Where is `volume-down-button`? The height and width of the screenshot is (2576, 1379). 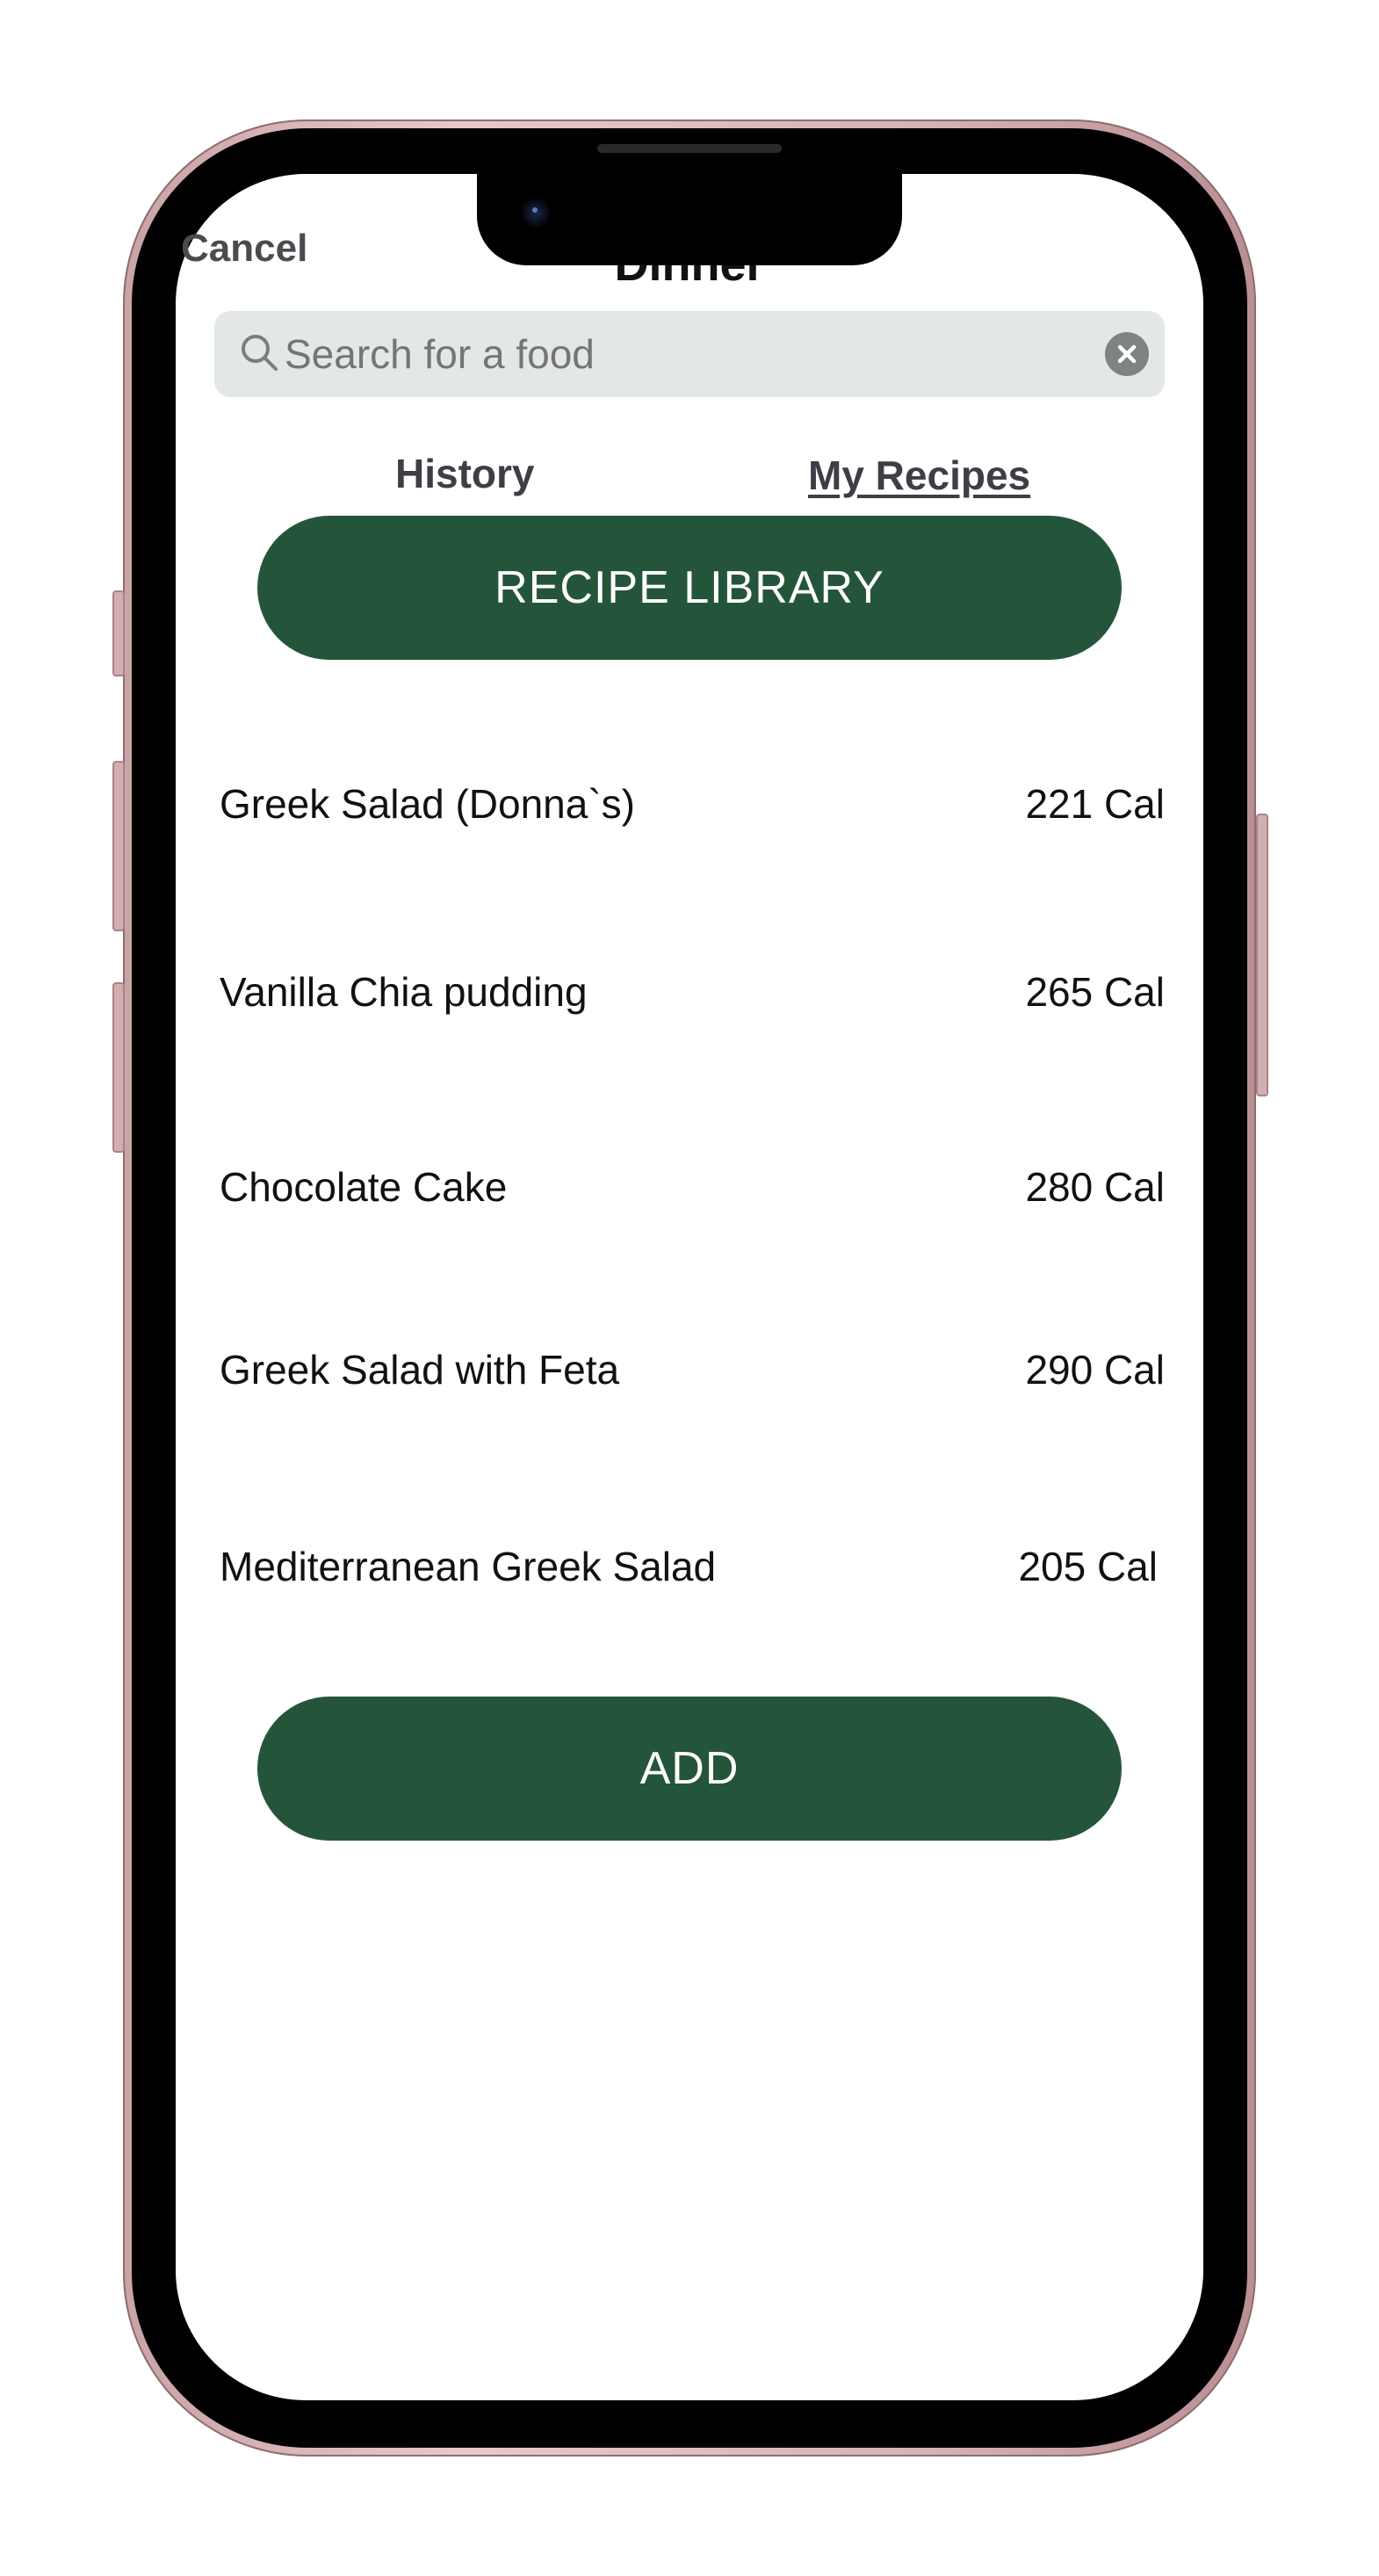
volume-down-button is located at coordinates (118, 1067).